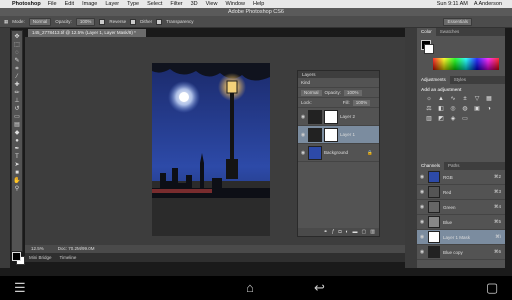 This screenshot has width=512, height=300. Describe the element at coordinates (429, 109) in the screenshot. I see `color-balance-icon: ⚖` at that location.